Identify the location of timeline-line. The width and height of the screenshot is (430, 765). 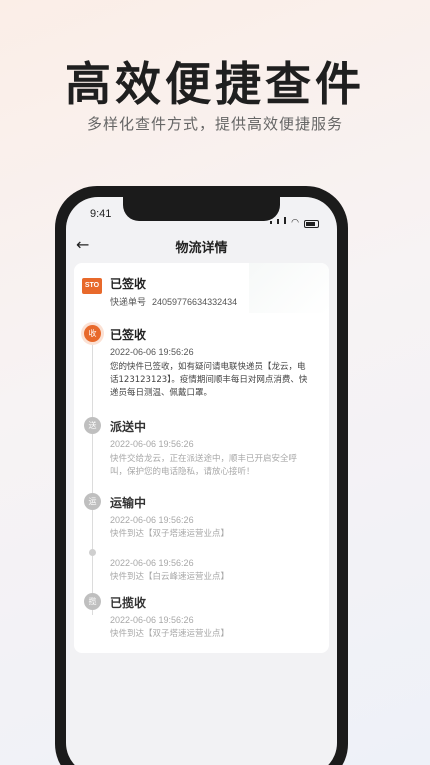
(92, 474).